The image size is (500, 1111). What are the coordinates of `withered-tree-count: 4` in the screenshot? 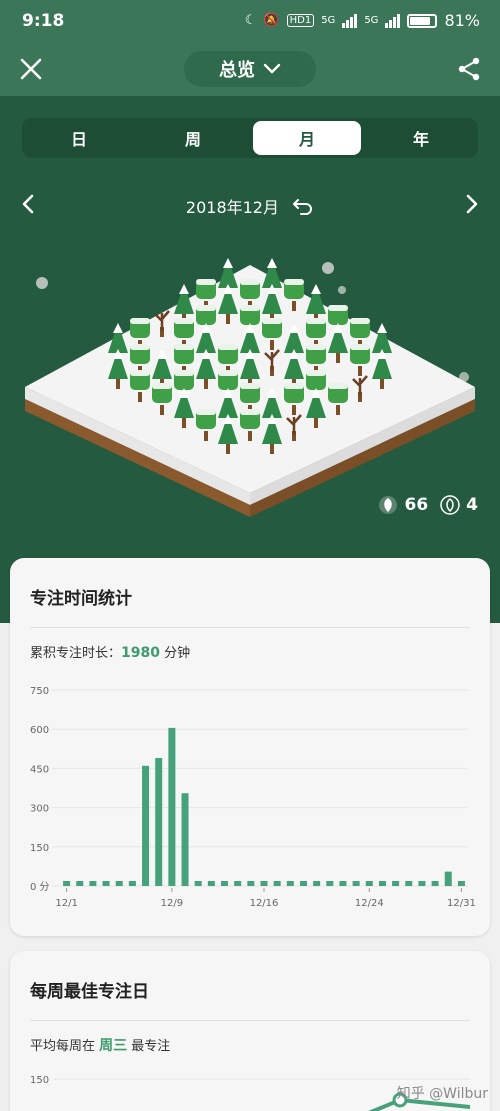 It's located at (459, 505).